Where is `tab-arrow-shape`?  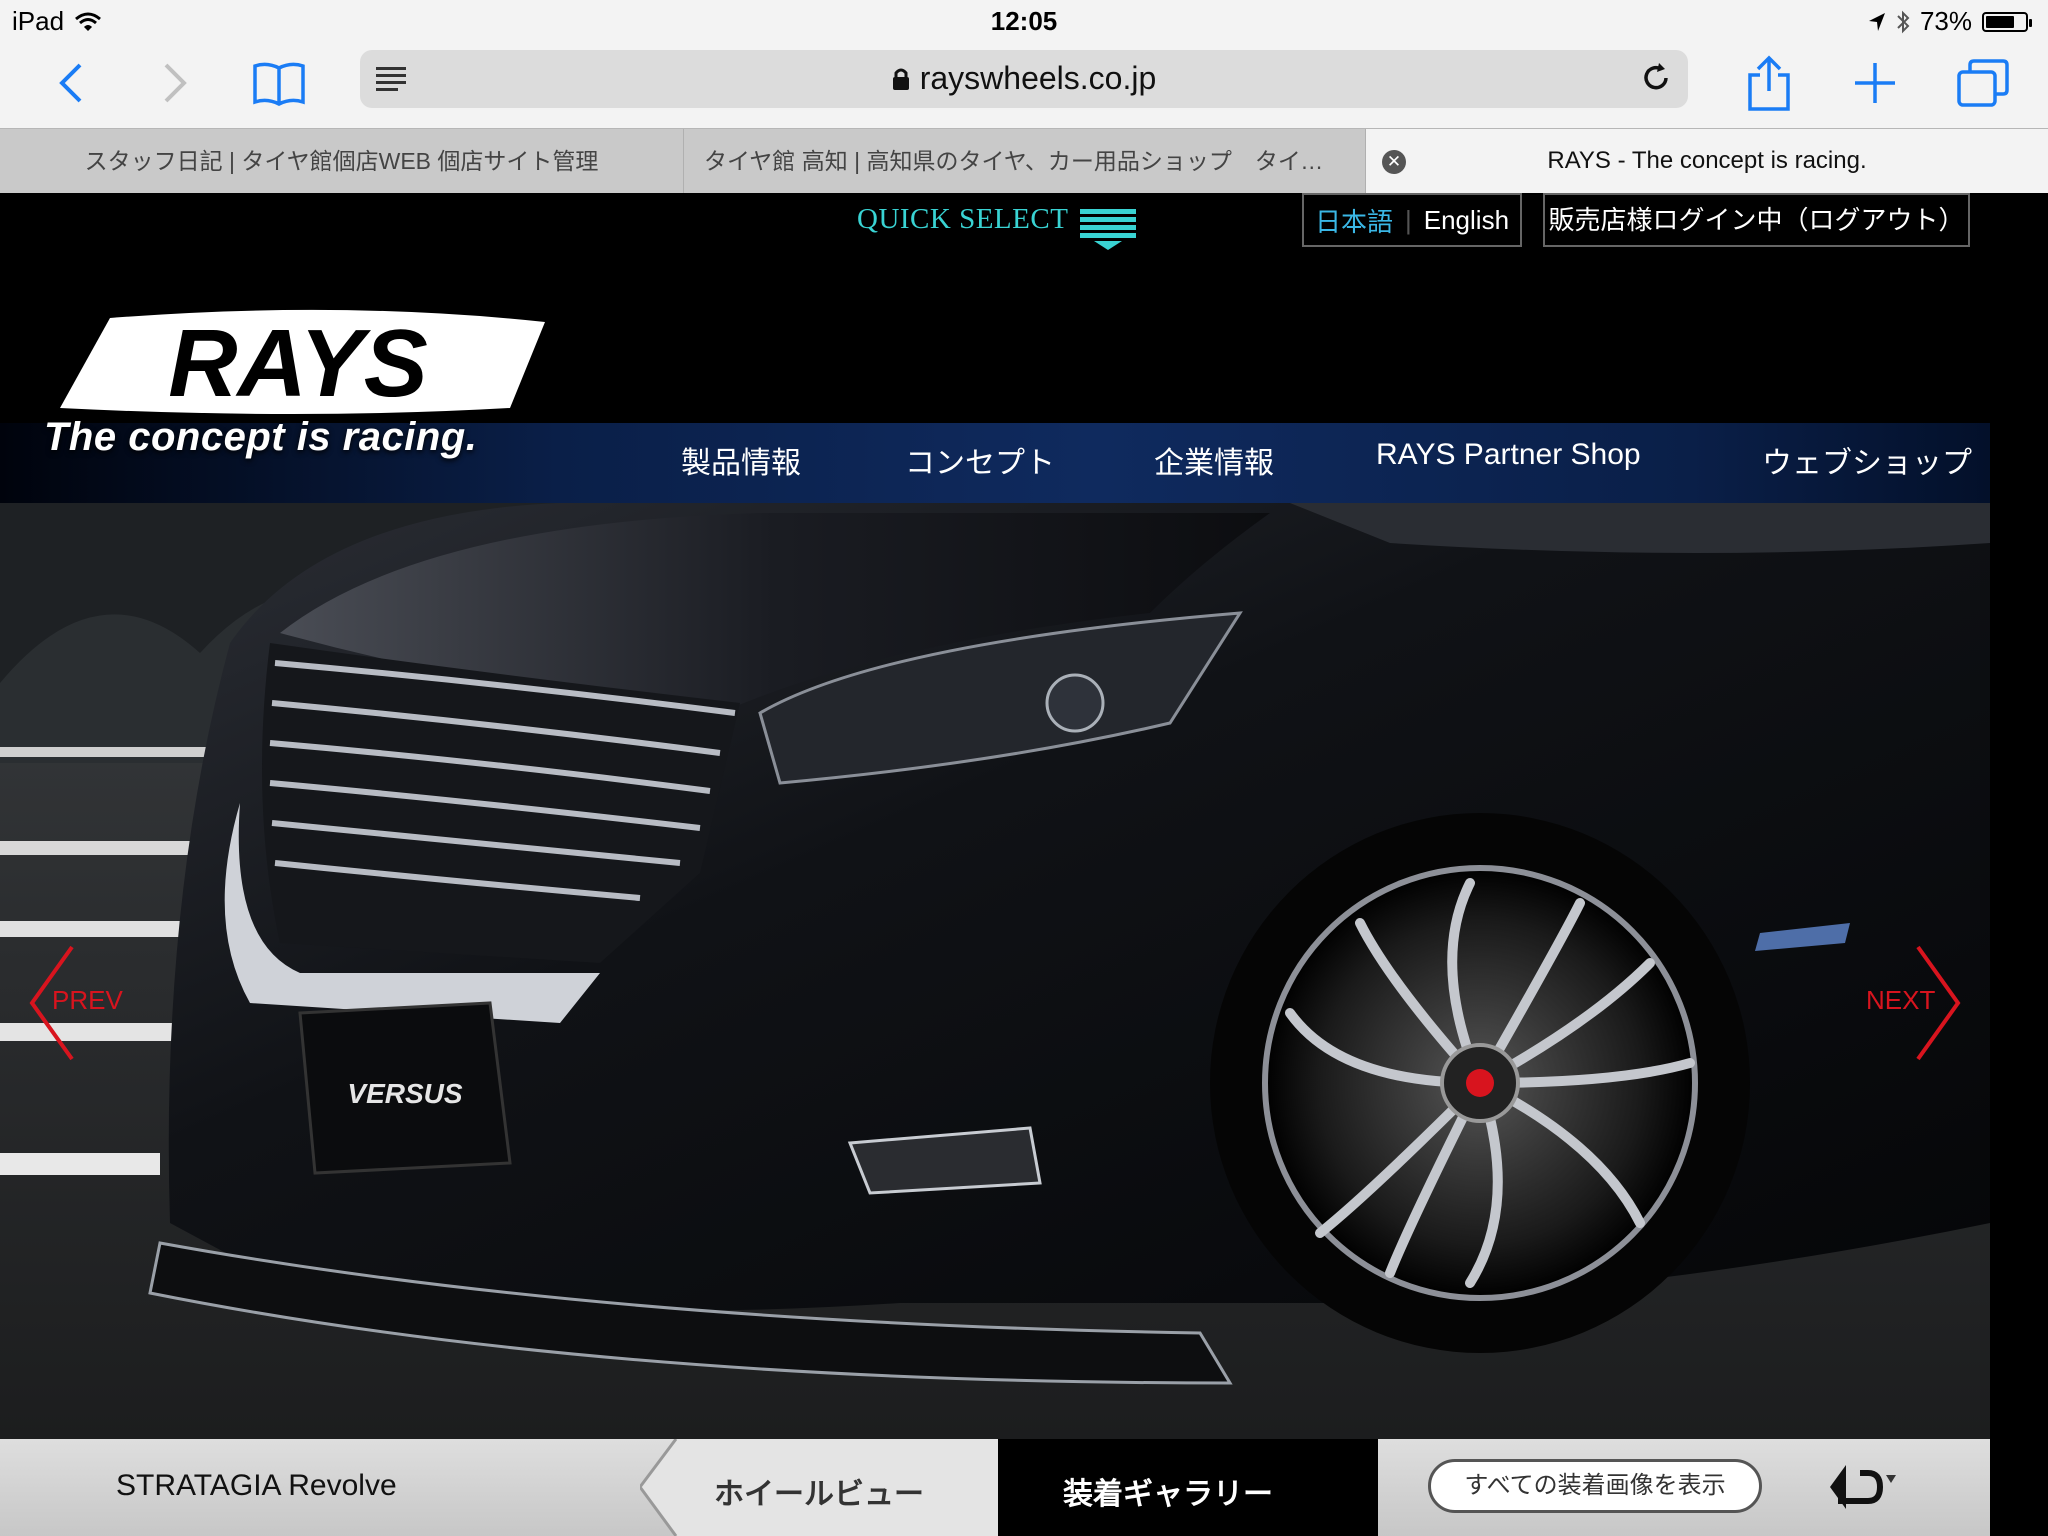
tab-arrow-shape is located at coordinates (1358, 1487).